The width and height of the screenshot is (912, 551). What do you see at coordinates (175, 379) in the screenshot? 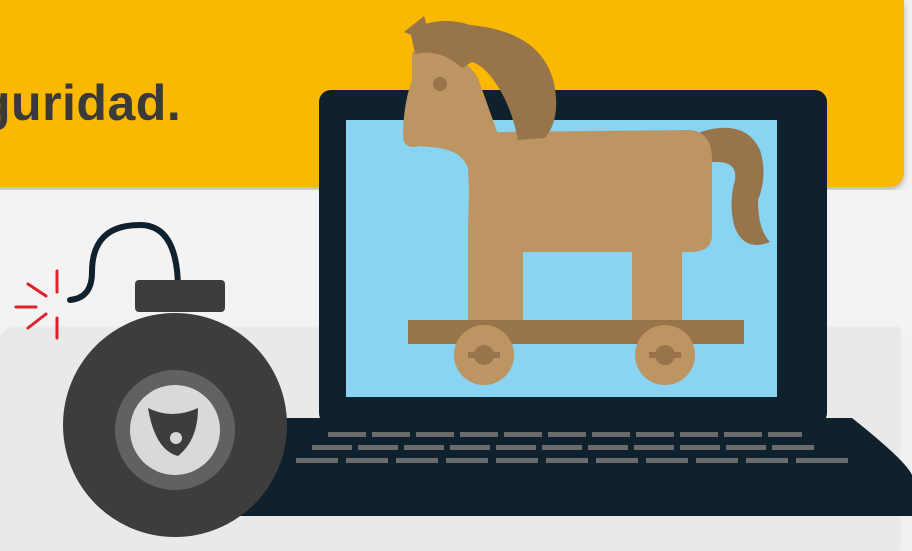
I see `bomb-icon` at bounding box center [175, 379].